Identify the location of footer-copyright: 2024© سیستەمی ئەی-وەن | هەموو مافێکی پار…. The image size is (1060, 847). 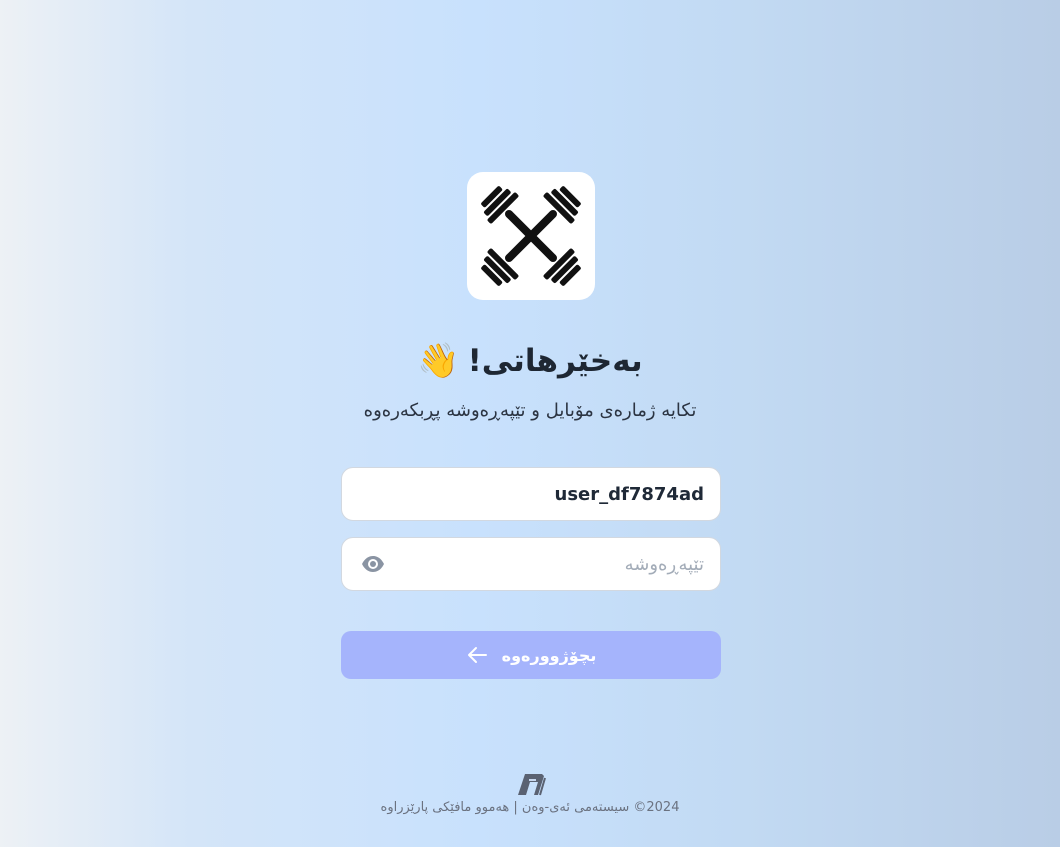
(530, 807).